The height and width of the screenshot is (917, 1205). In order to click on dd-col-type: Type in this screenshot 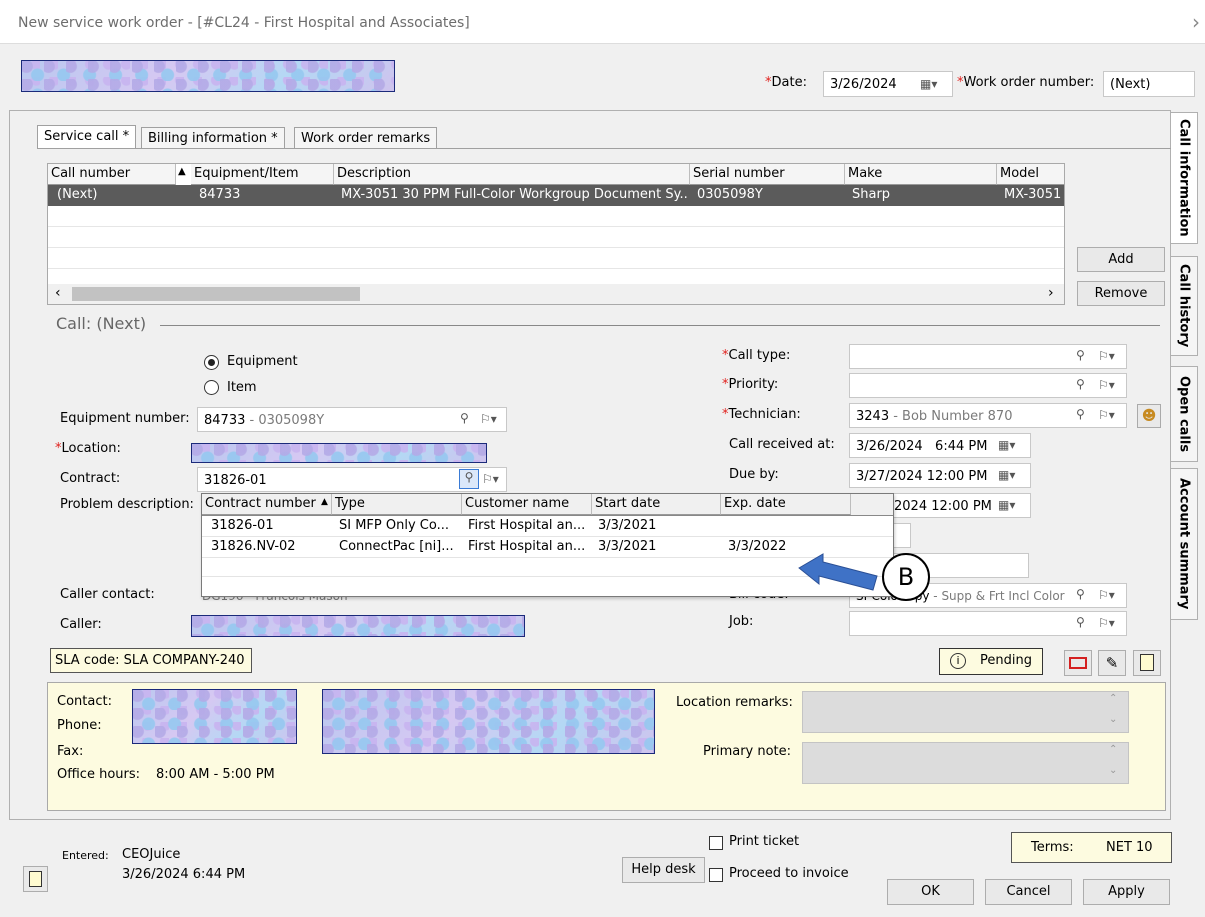, I will do `click(397, 504)`.